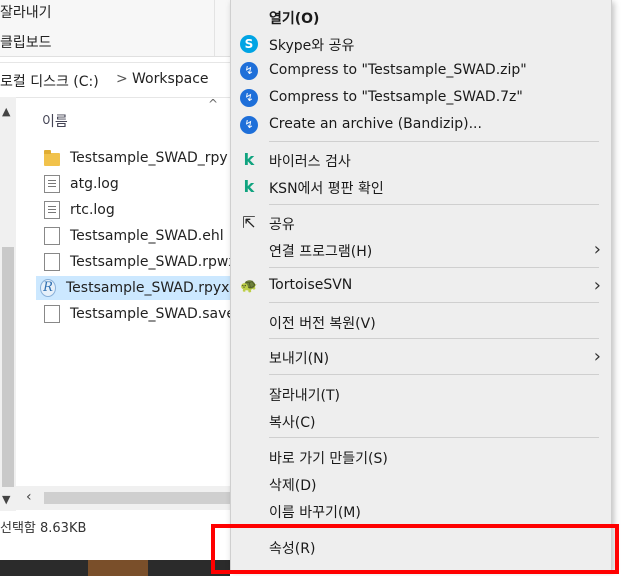  Describe the element at coordinates (115, 526) in the screenshot. I see `status-bar: 선택함 8.63KB` at that location.